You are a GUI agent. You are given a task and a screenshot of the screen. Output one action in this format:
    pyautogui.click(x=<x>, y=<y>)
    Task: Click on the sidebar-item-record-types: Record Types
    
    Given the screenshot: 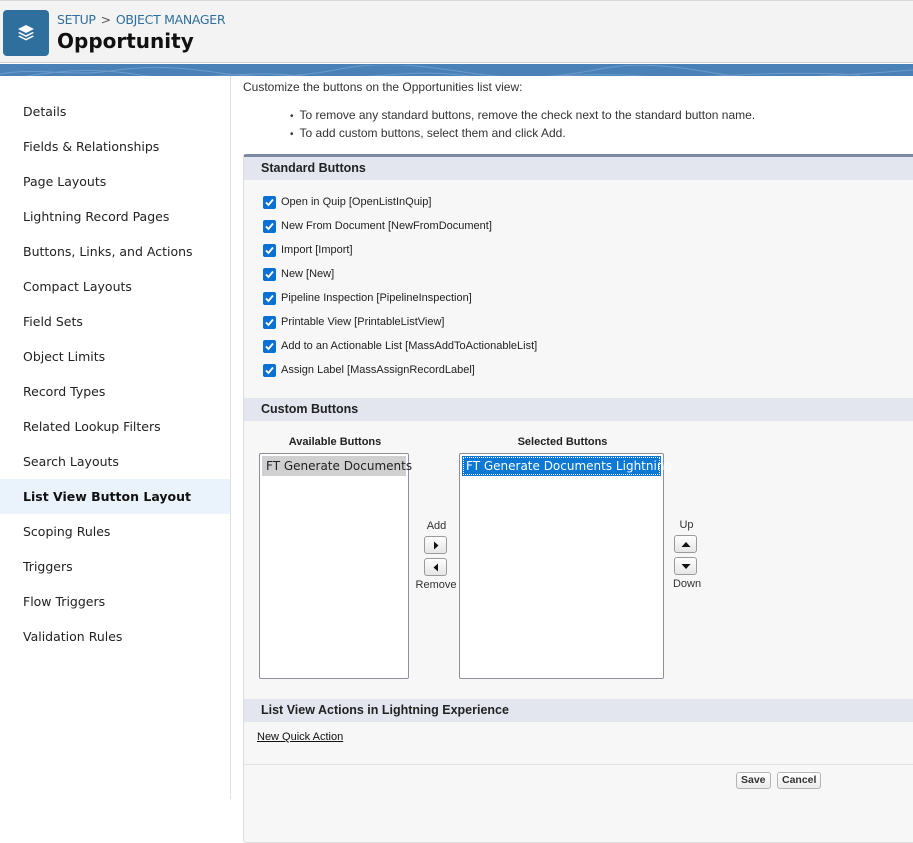 What is the action you would take?
    pyautogui.click(x=115, y=391)
    